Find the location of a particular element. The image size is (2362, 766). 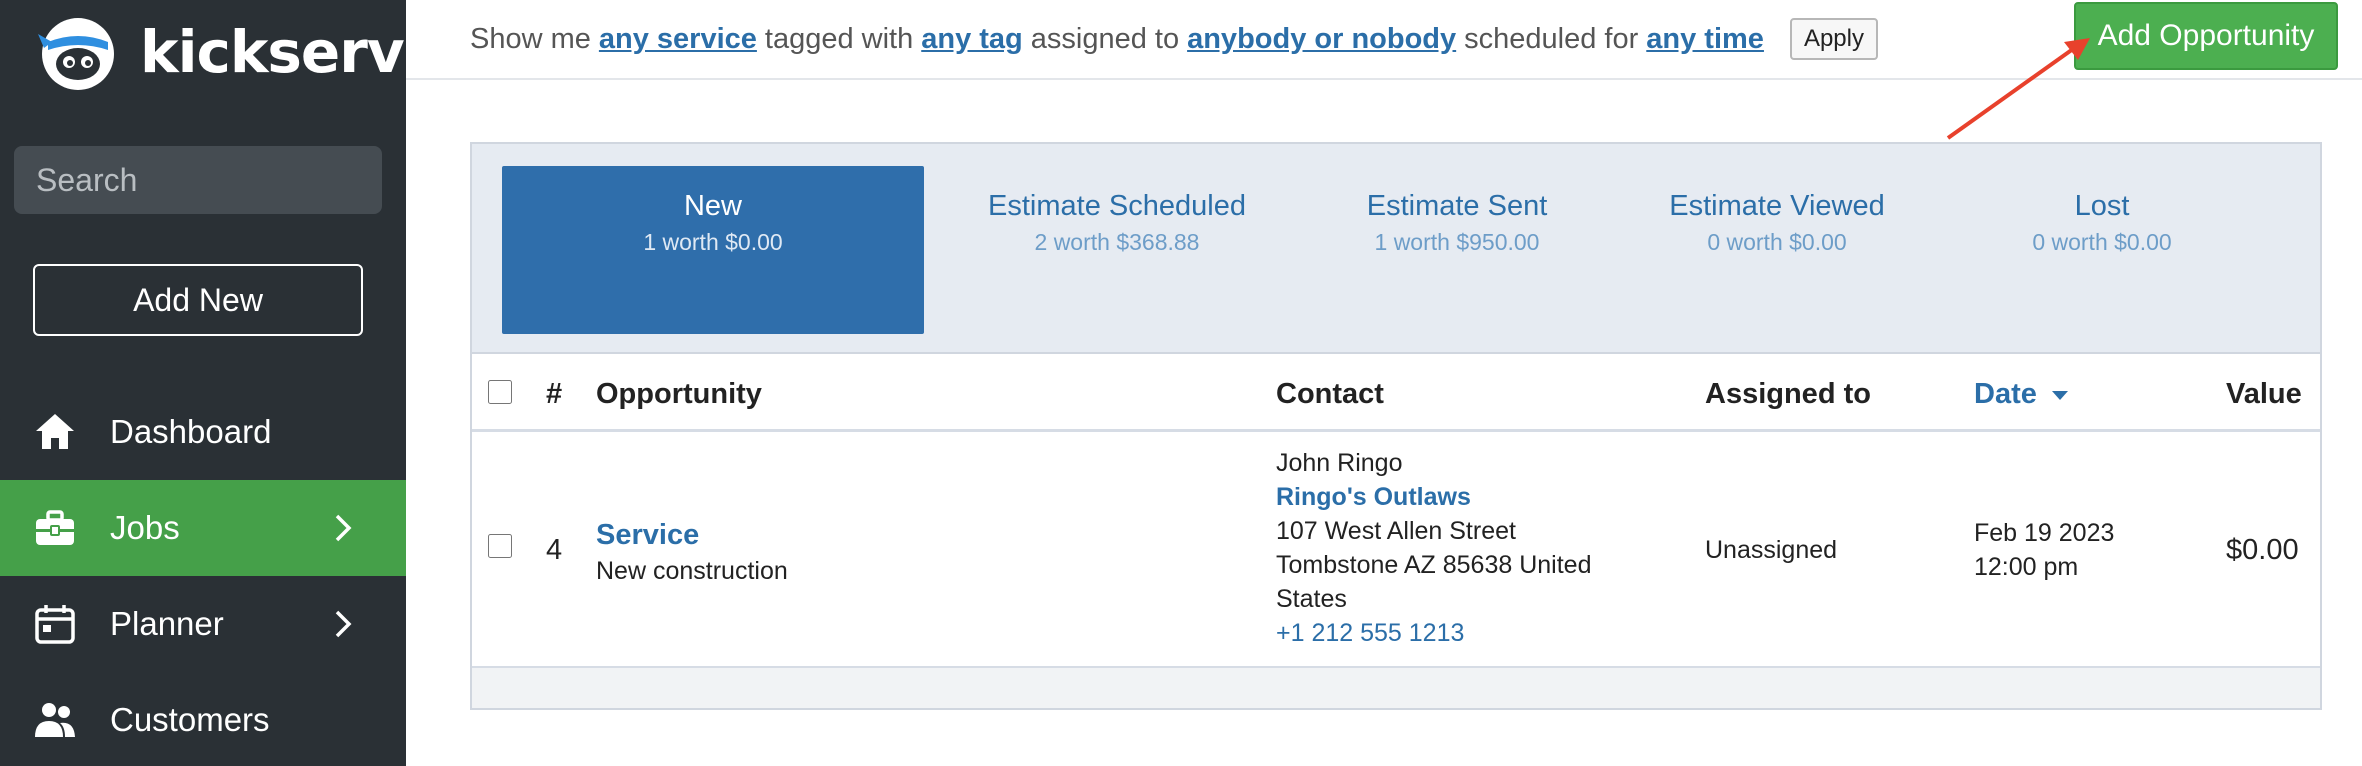

search-box is located at coordinates (235, 180).